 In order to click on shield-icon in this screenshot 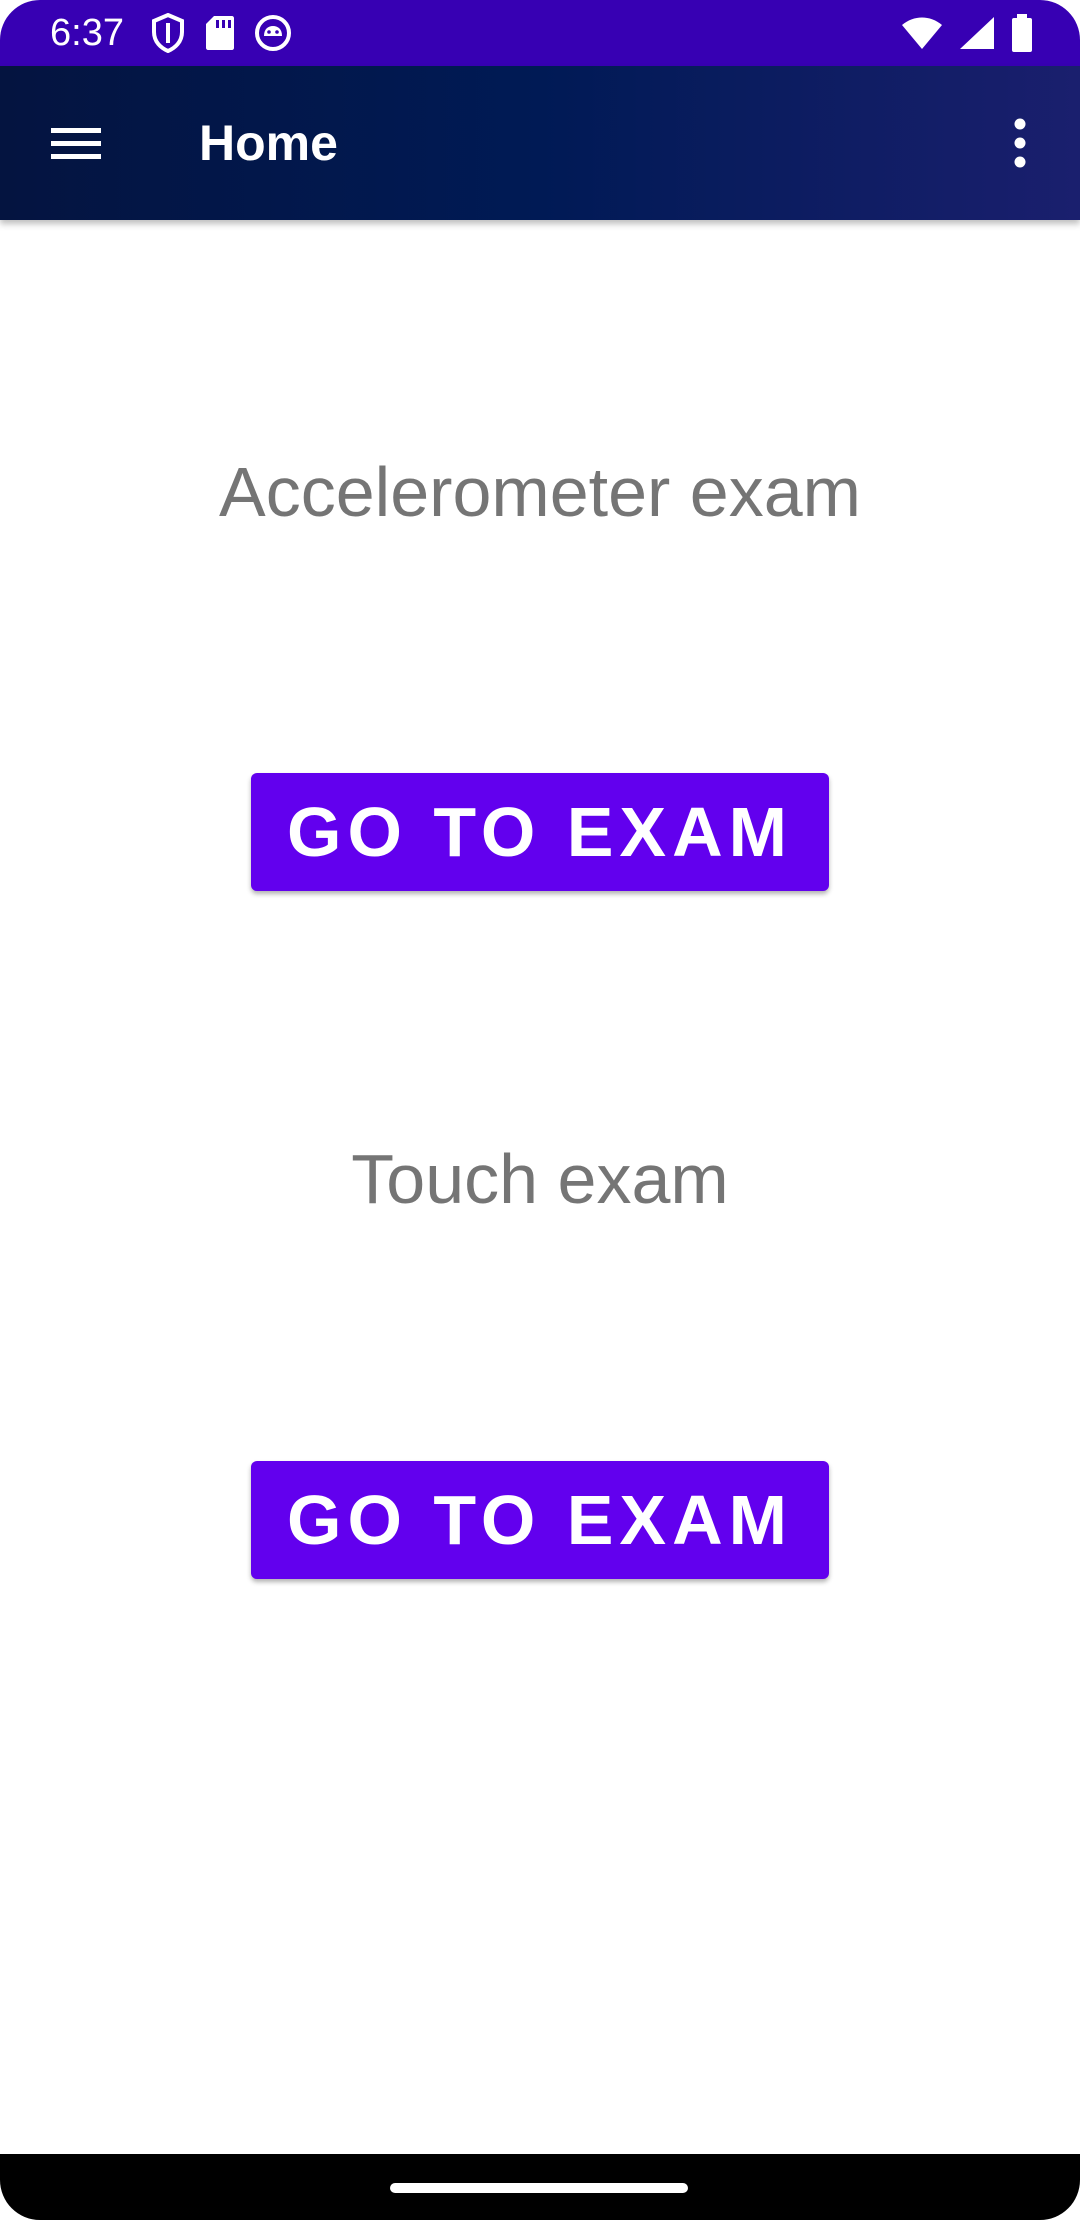, I will do `click(168, 33)`.